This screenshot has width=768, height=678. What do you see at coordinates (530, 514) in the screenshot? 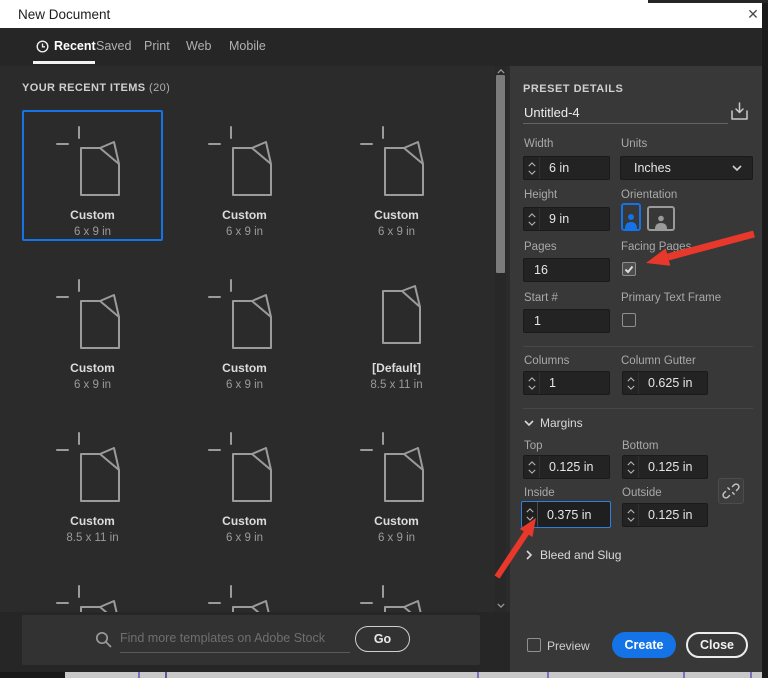
I see `margin-inside-stepper` at bounding box center [530, 514].